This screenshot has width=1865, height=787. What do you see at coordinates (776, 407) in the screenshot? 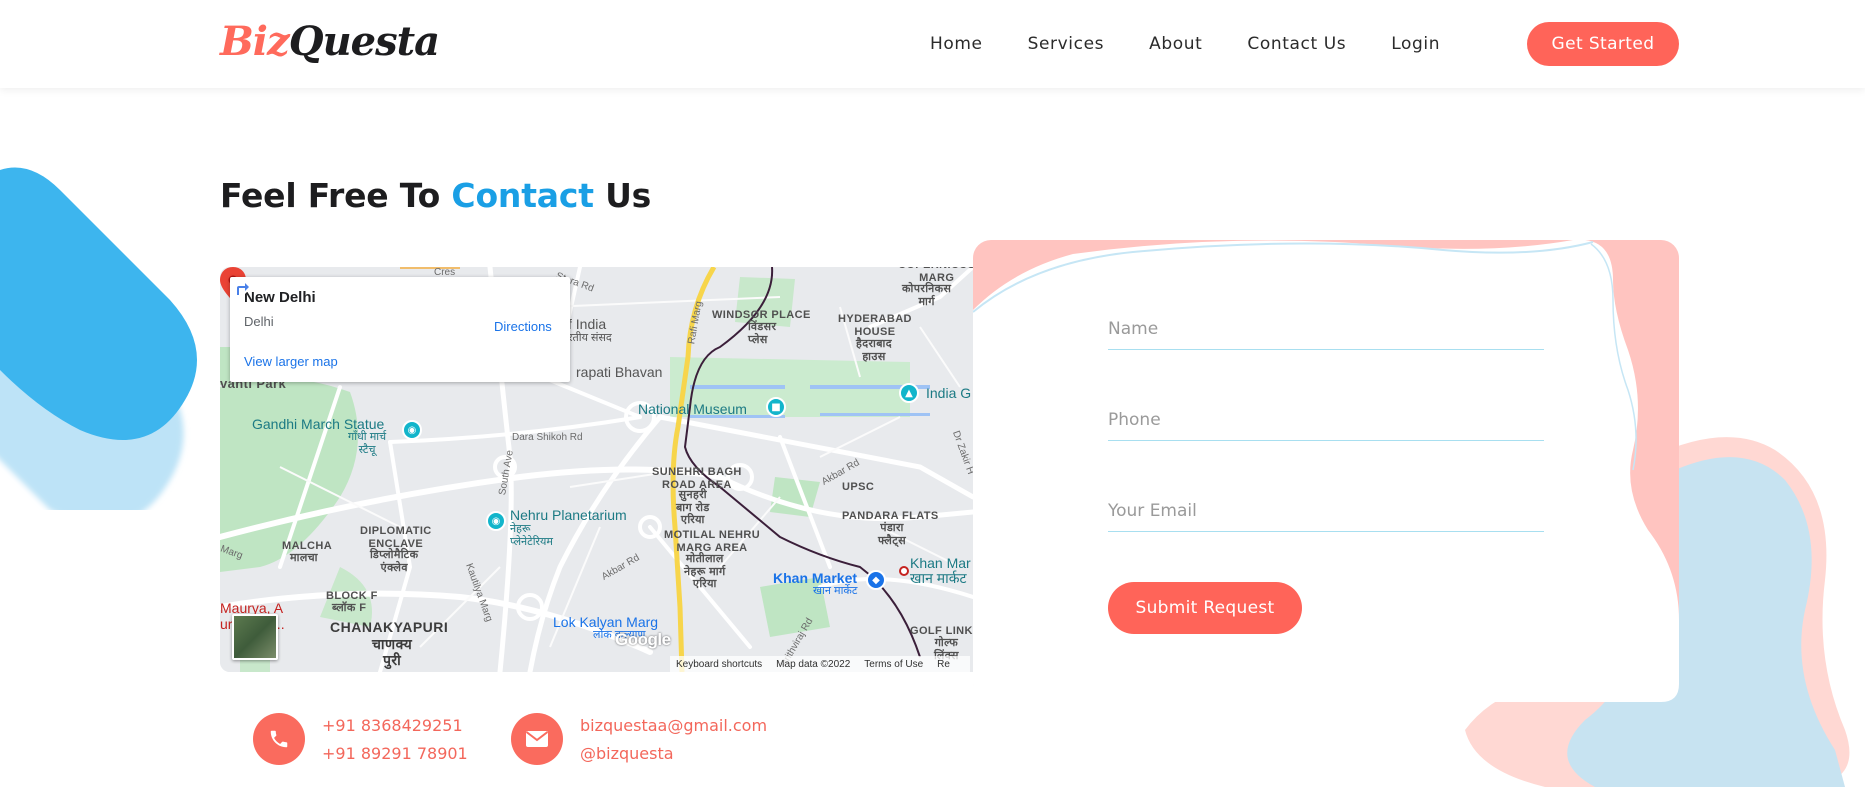
I see `museum-icon: ■` at bounding box center [776, 407].